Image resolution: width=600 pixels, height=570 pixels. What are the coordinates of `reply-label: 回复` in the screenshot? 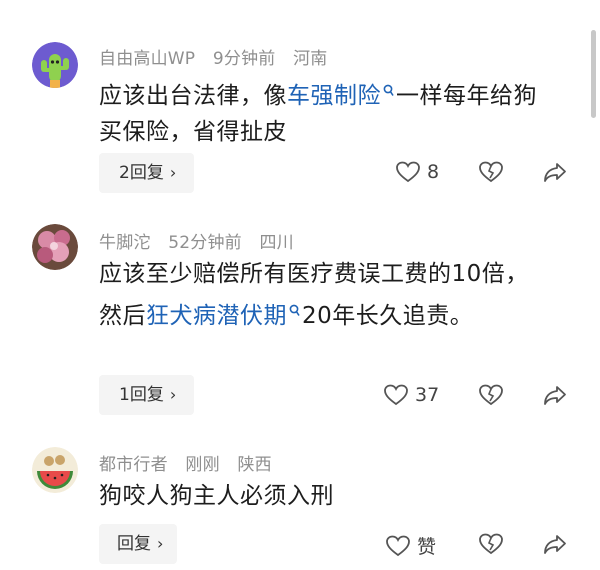 It's located at (134, 544).